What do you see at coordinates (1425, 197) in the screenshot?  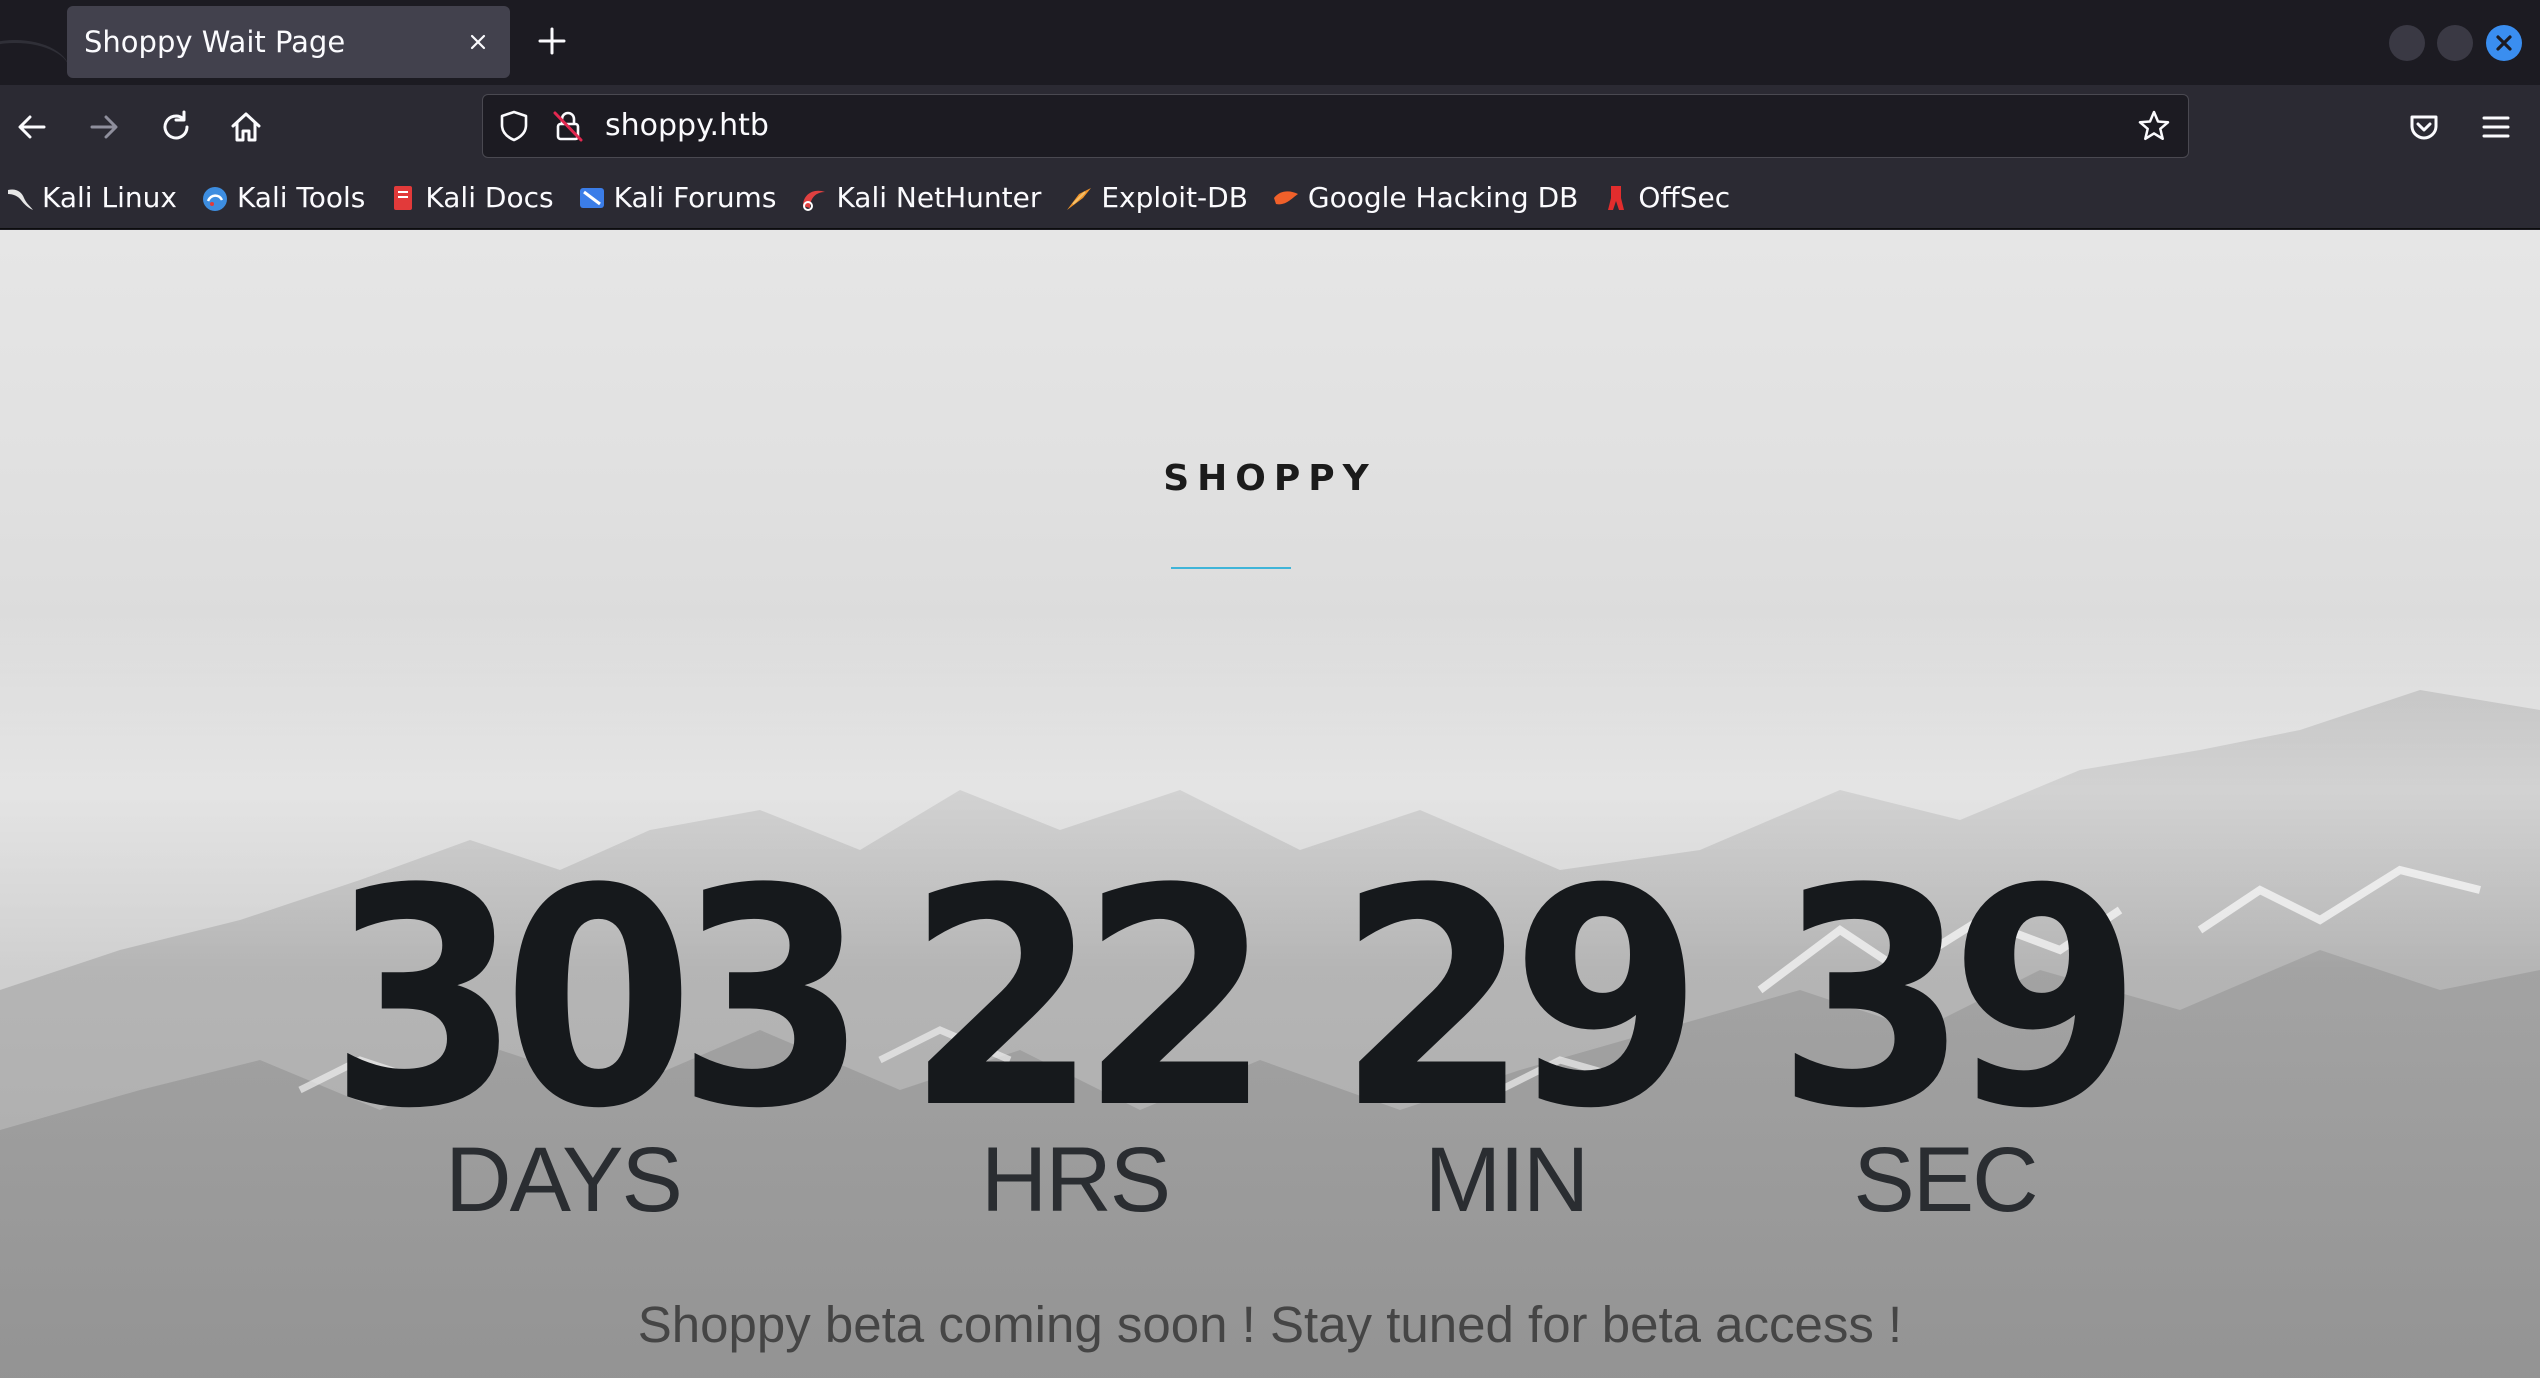 I see `bookmark-google-hacking-db: Google Hacking DB` at bounding box center [1425, 197].